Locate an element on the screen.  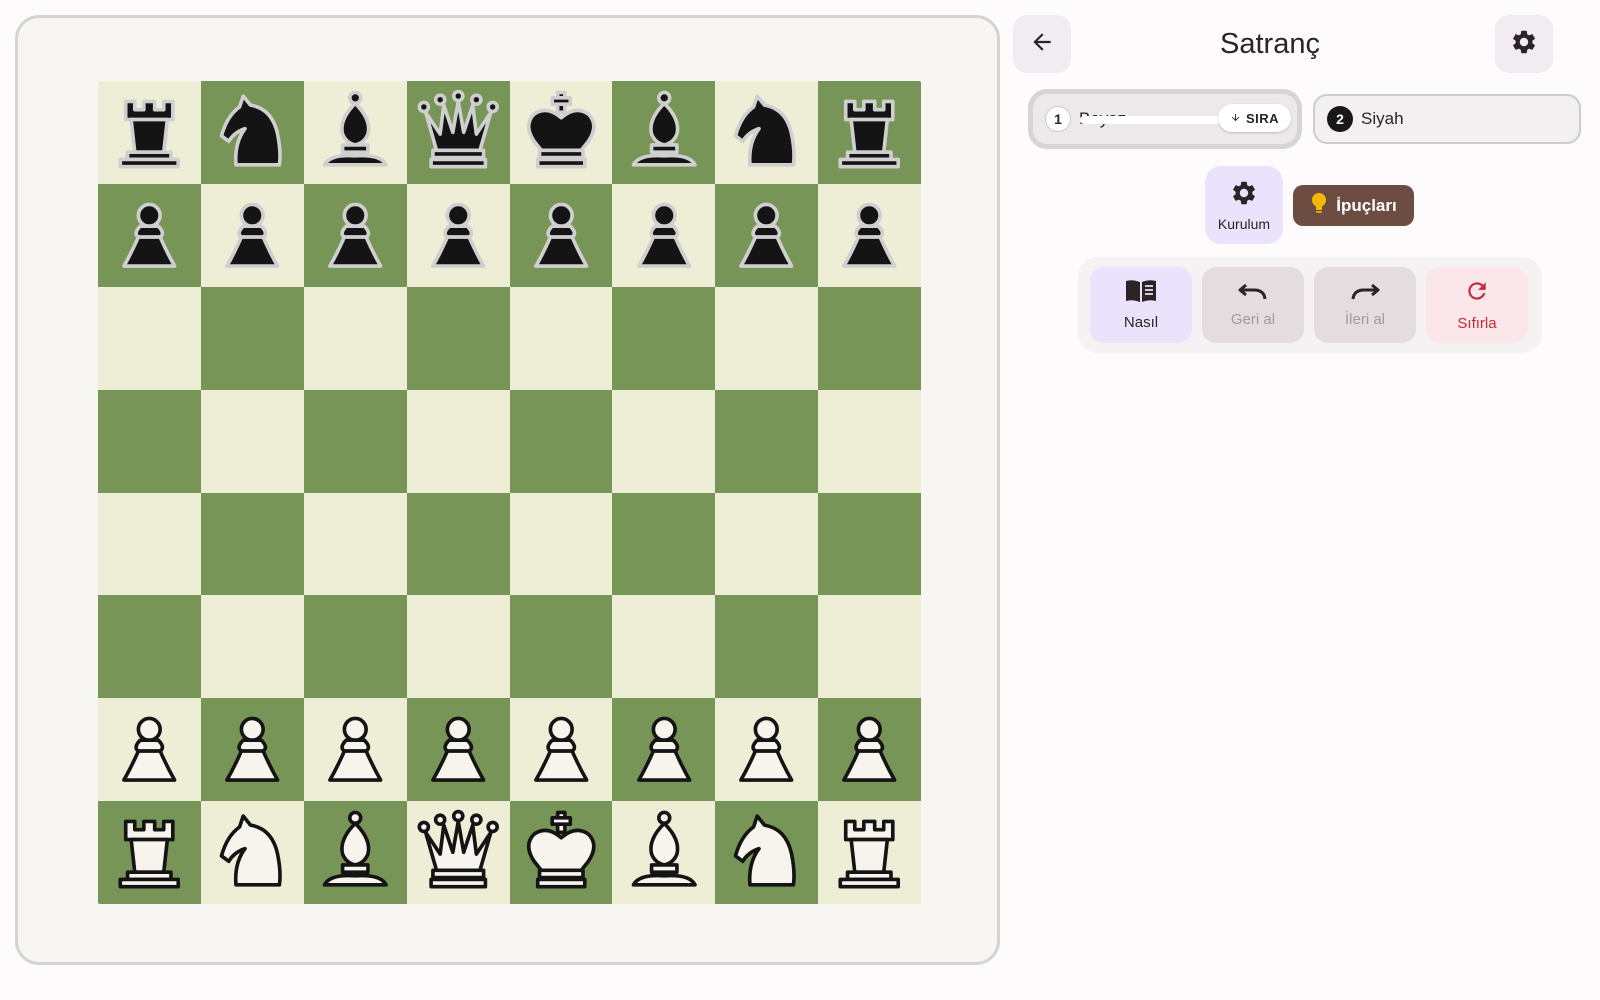
black-queen-icon is located at coordinates (458, 132).